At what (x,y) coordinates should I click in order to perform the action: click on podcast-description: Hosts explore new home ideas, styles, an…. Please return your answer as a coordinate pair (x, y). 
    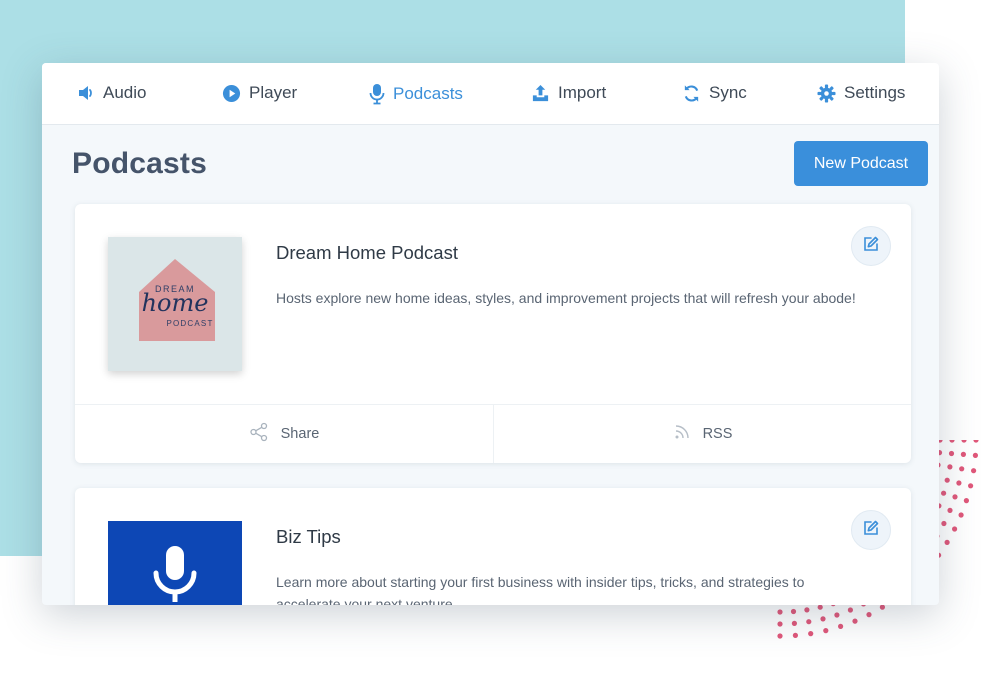
    Looking at the image, I should click on (566, 298).